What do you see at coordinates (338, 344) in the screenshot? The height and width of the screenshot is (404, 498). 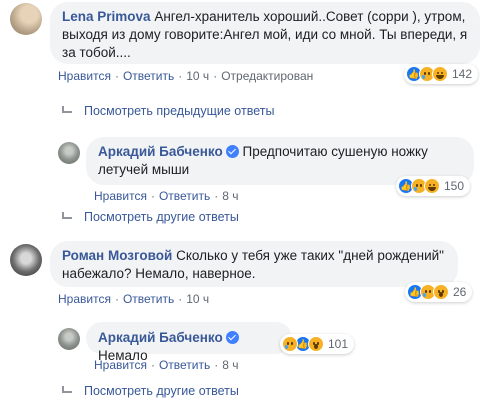 I see `reaction-count: 101` at bounding box center [338, 344].